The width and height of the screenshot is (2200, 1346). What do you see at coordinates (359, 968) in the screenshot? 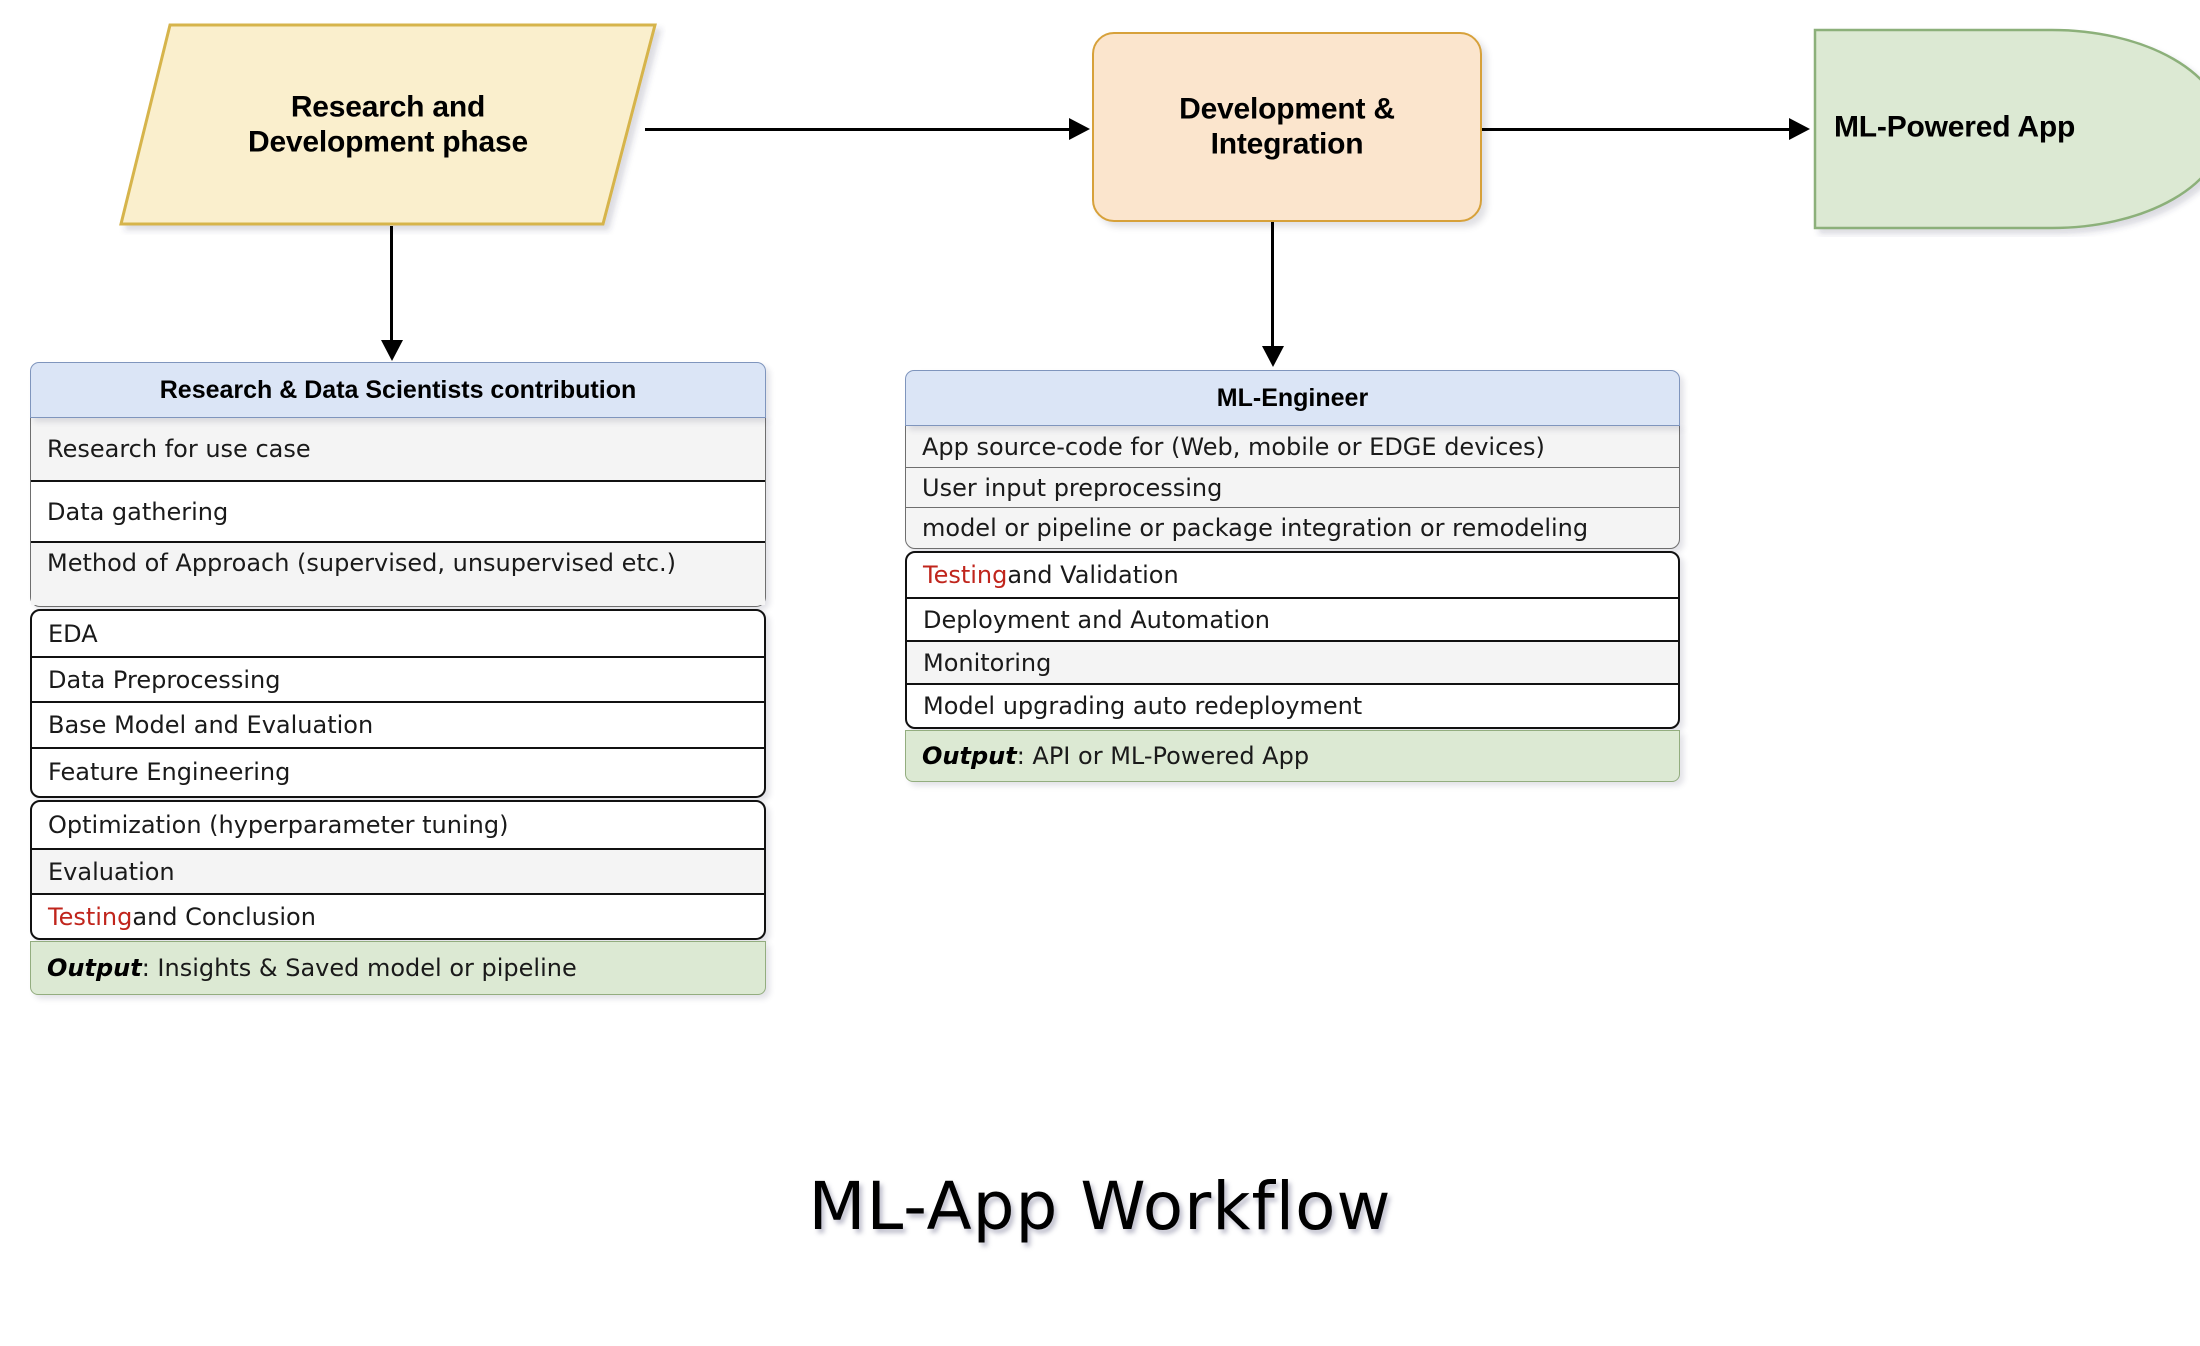
I see `output-text: : Insights & Saved model or pipeline` at bounding box center [359, 968].